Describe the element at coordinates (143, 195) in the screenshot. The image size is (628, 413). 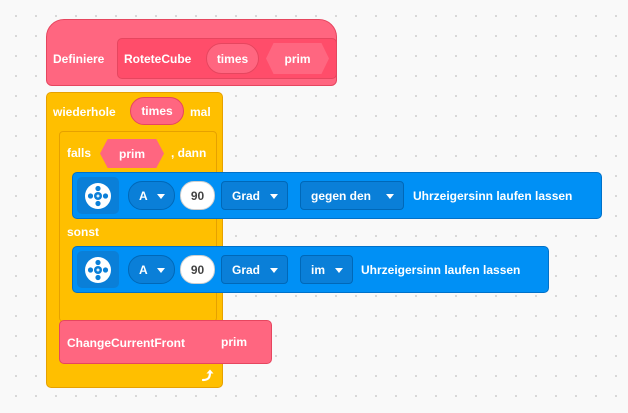
I see `port-value-1: A` at that location.